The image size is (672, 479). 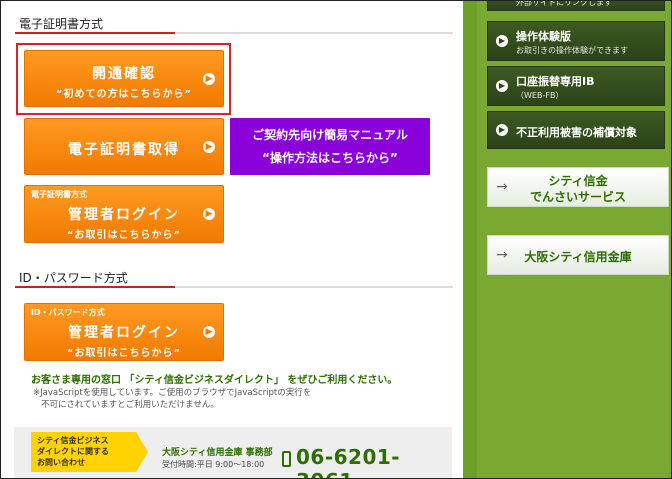 What do you see at coordinates (213, 464) in the screenshot?
I see `contact-hours: 受付時間:平日 9:00～18:00` at bounding box center [213, 464].